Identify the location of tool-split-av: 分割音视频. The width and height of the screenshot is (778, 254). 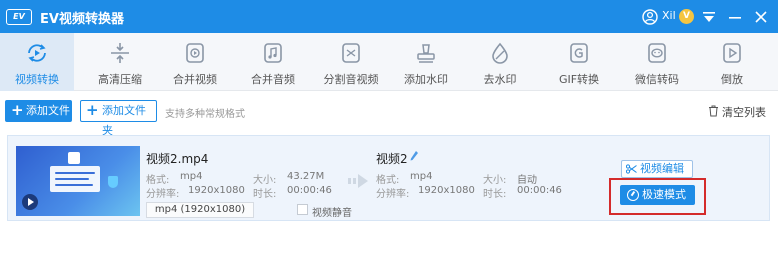
(351, 62).